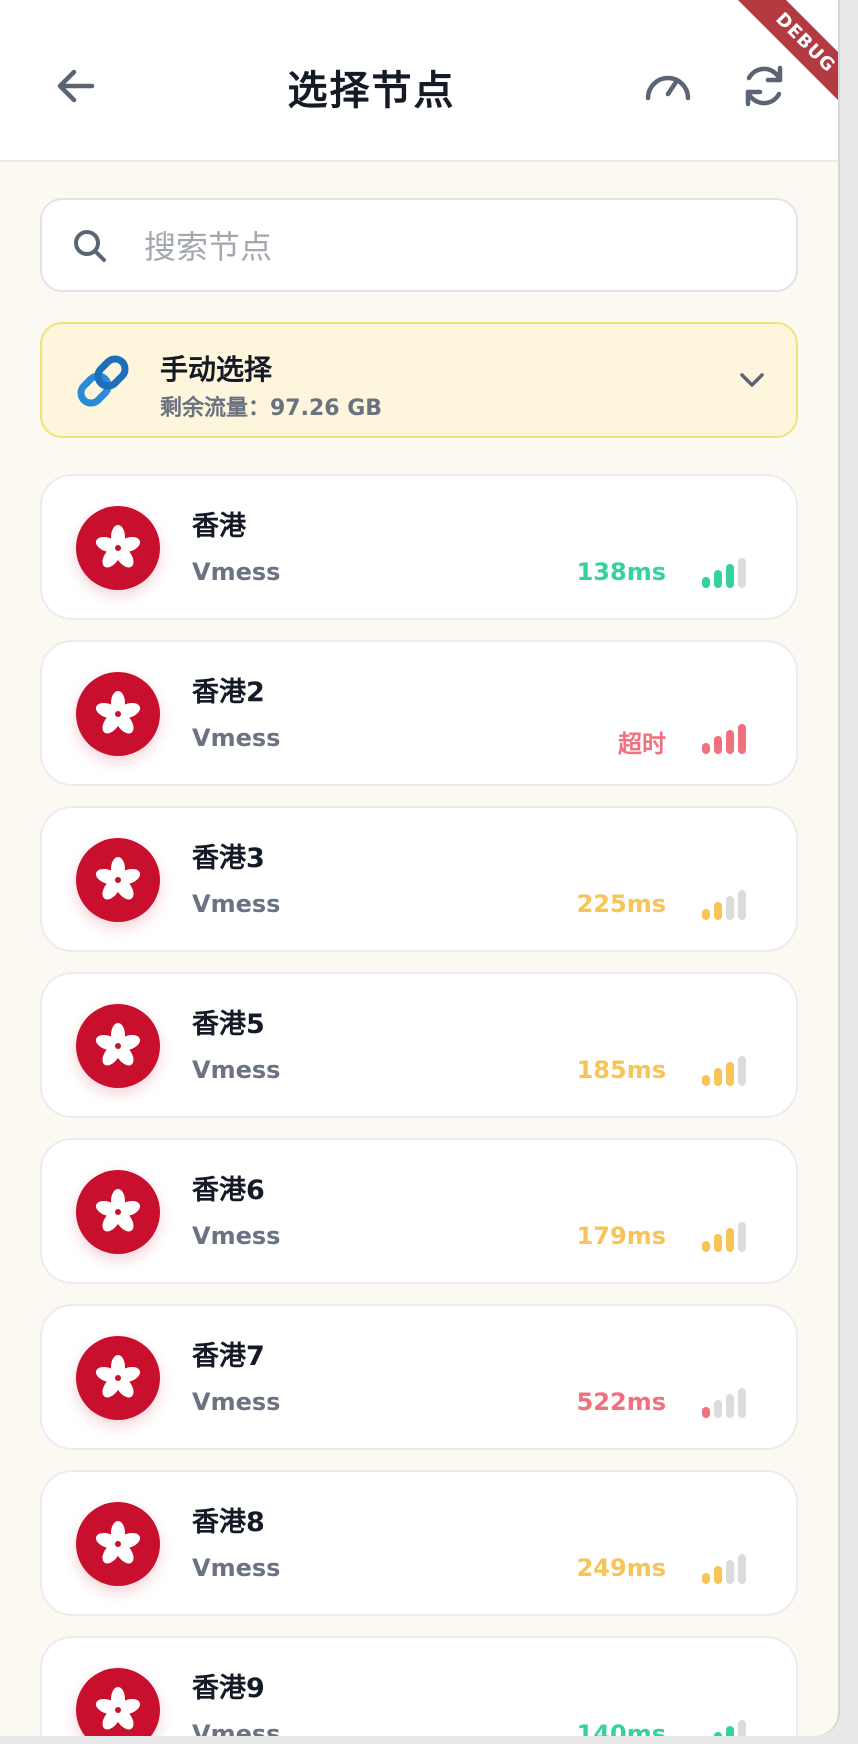  Describe the element at coordinates (621, 1236) in the screenshot. I see `node-latency: 179ms` at that location.